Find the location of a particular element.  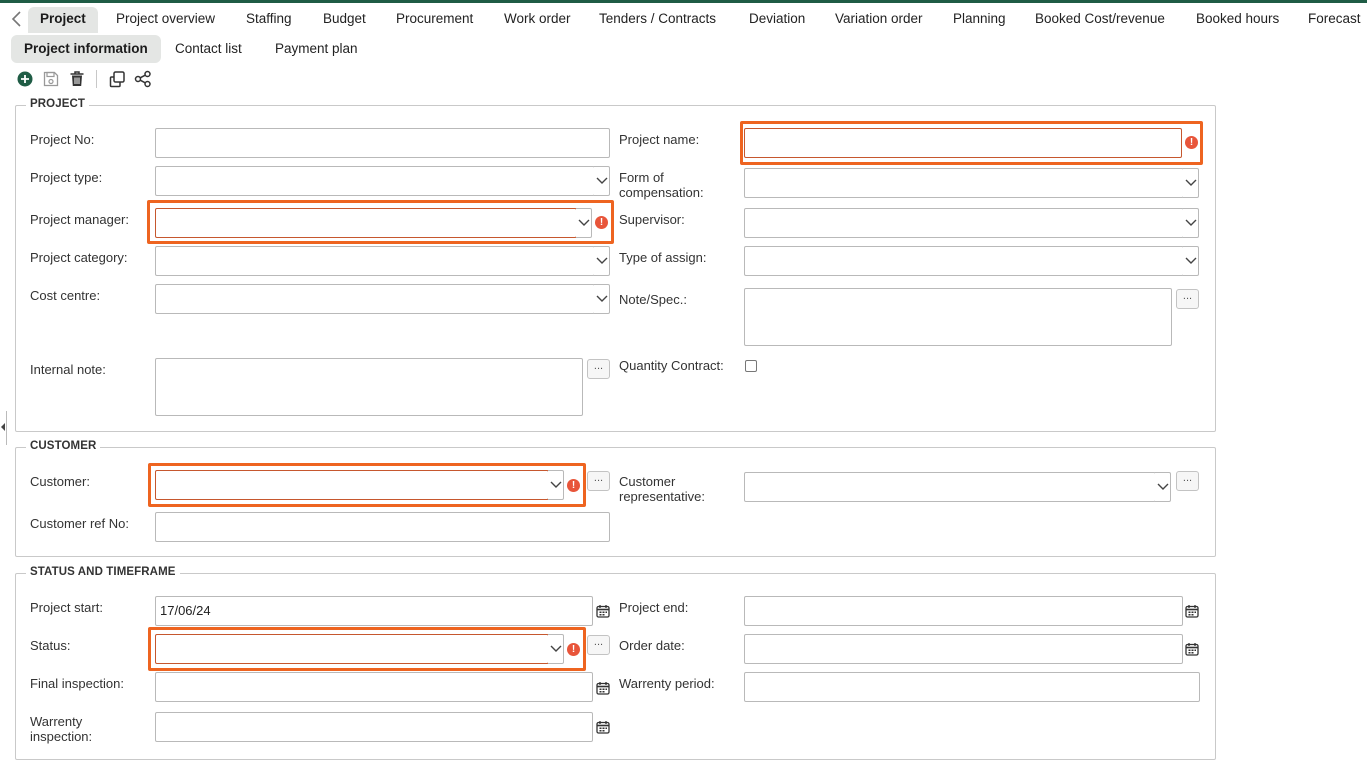

side-panel-collapse-handle is located at coordinates (3, 428).